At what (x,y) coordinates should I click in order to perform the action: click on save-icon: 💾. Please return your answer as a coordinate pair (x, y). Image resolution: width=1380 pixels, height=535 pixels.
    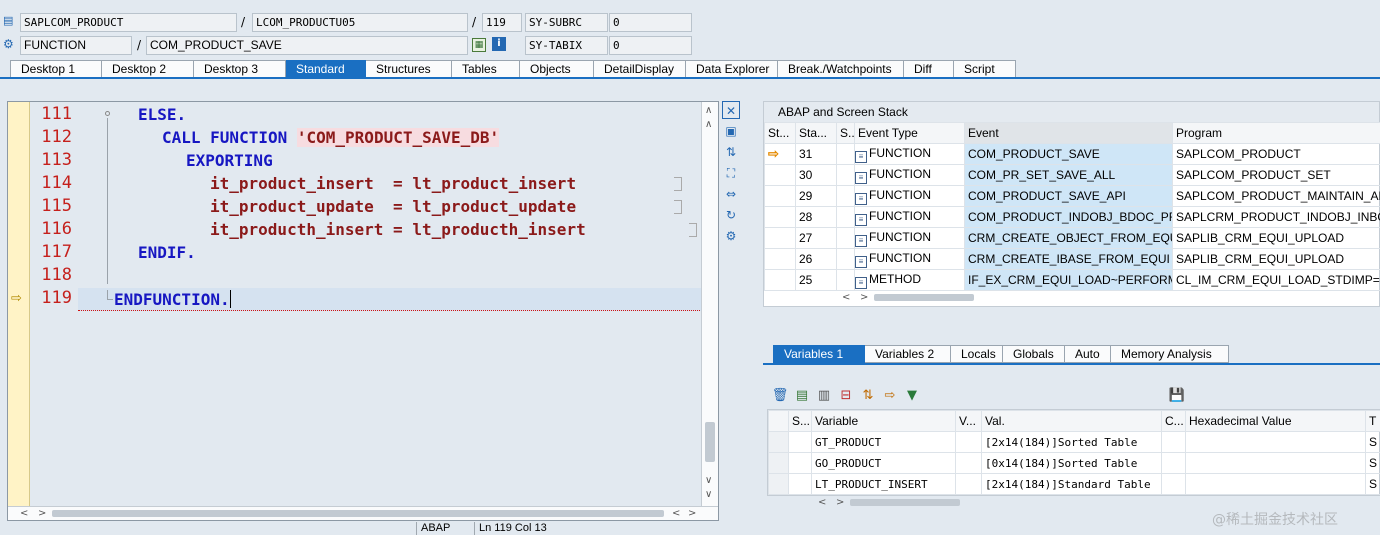
    Looking at the image, I should click on (1177, 396).